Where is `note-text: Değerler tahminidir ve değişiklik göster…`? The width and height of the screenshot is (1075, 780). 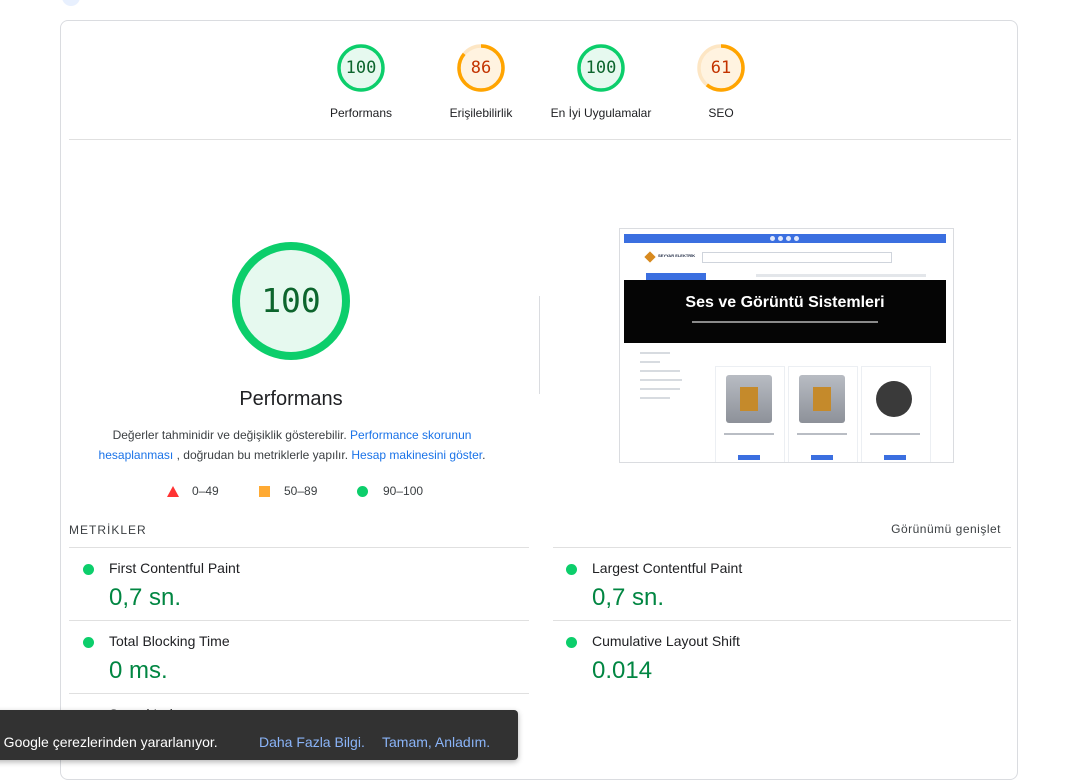 note-text: Değerler tahminidir ve değişiklik göster… is located at coordinates (229, 435).